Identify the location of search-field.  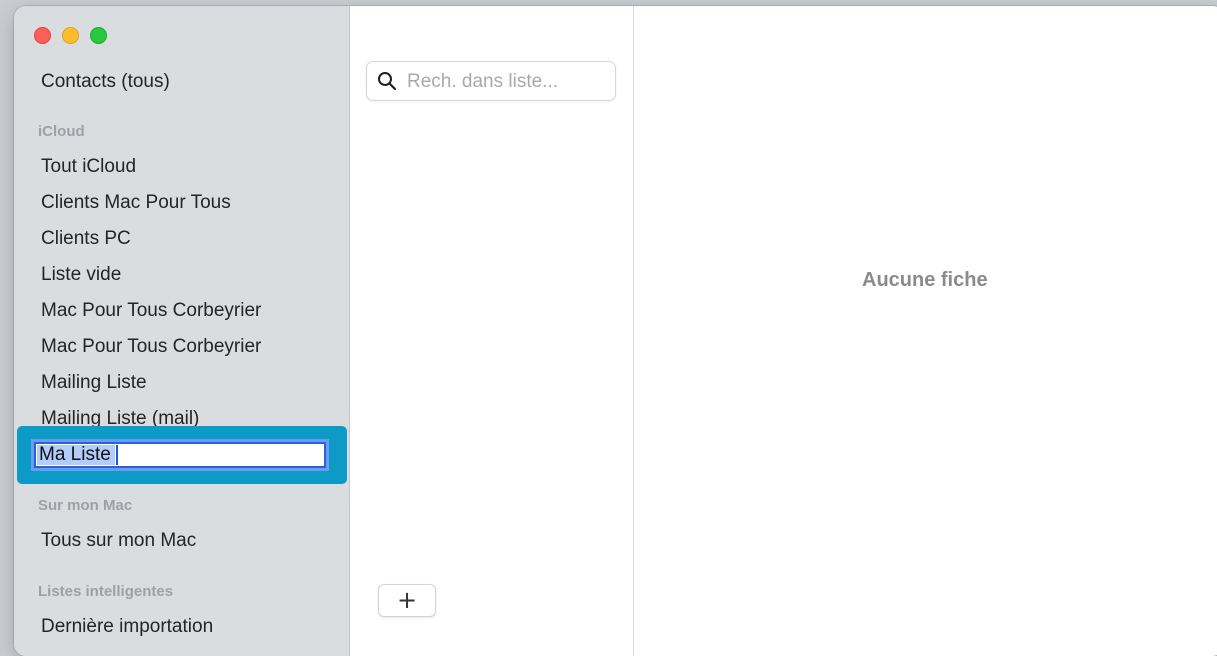
(491, 81).